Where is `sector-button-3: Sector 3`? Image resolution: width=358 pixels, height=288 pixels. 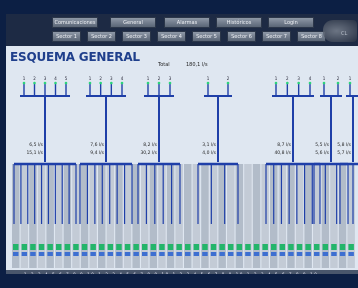 sector-button-3: Sector 3 is located at coordinates (136, 36).